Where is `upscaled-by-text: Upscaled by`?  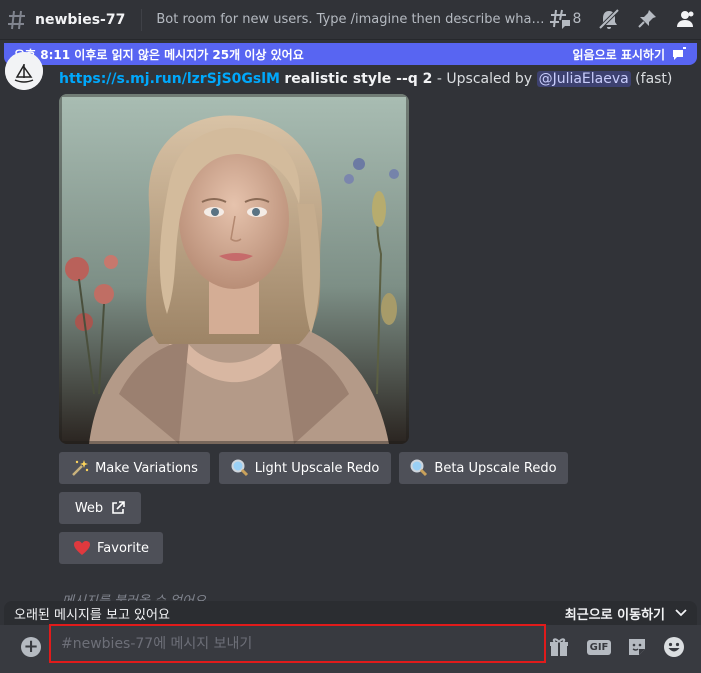
upscaled-by-text: Upscaled by is located at coordinates (491, 79).